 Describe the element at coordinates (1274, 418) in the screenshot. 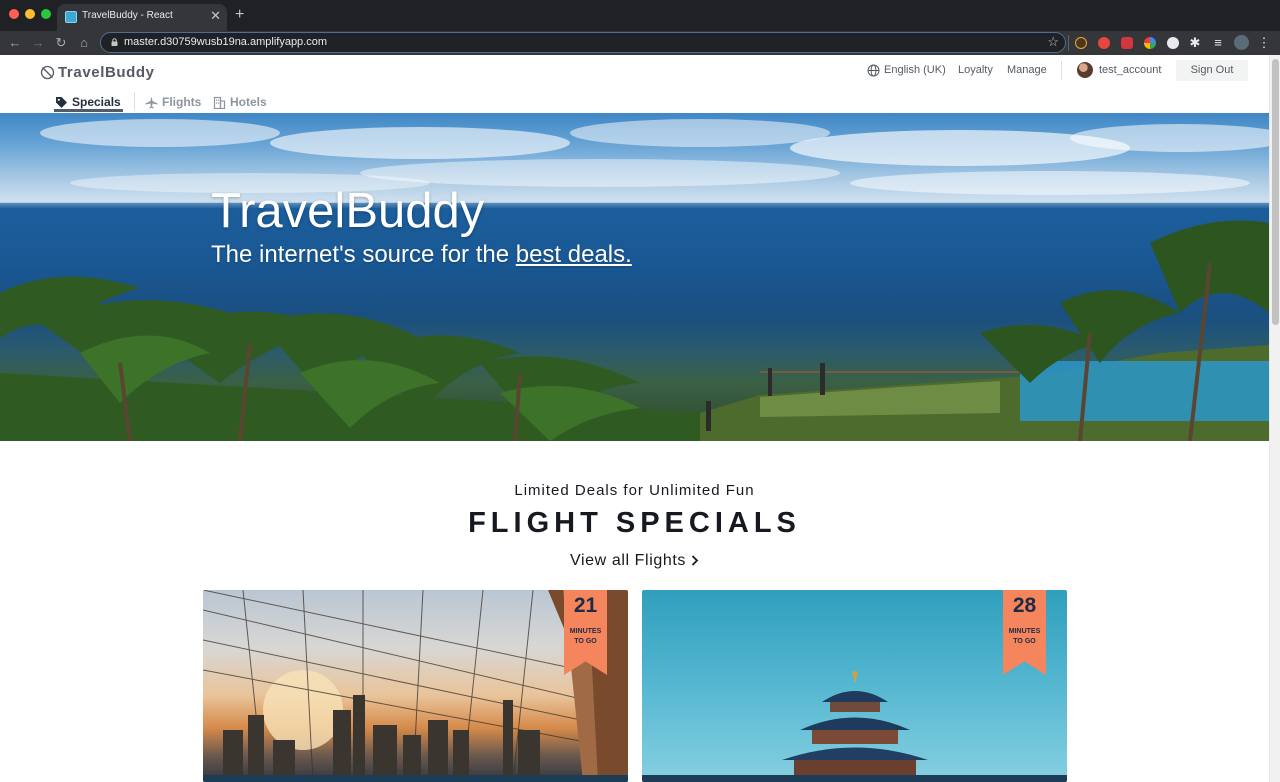

I see `page-scrollbar` at that location.